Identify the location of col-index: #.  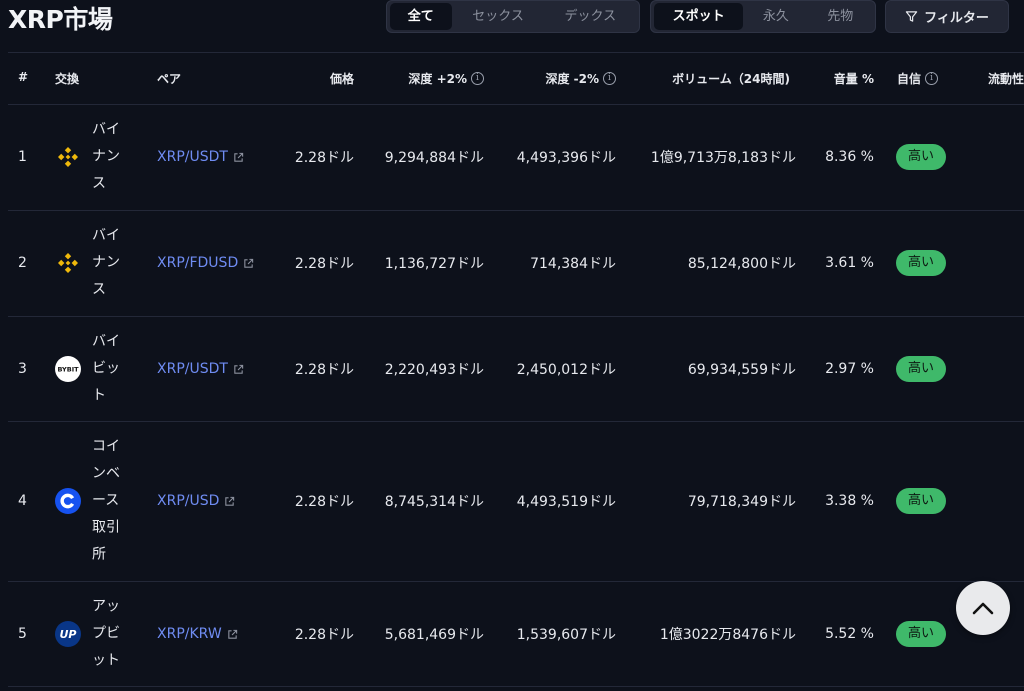
(23, 77).